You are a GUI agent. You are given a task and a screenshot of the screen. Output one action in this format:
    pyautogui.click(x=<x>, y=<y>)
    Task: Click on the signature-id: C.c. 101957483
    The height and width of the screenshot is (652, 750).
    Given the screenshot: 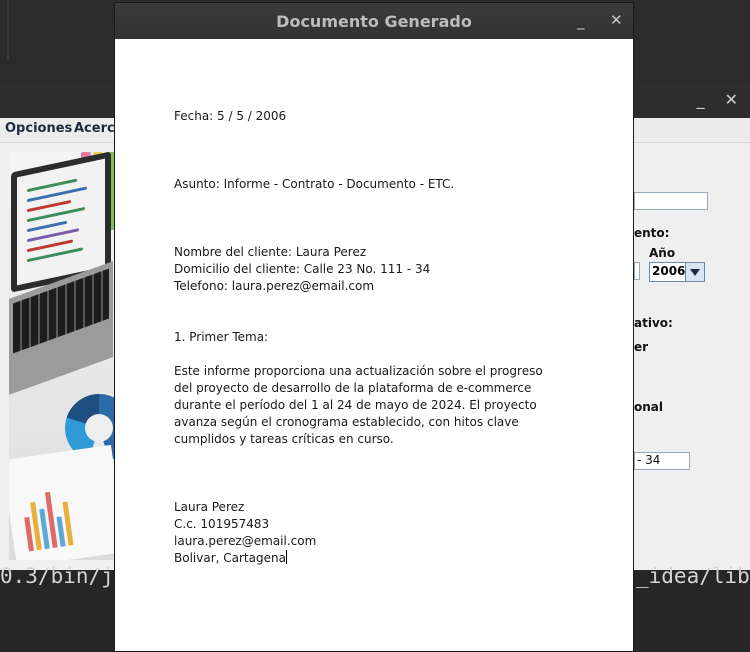 What is the action you would take?
    pyautogui.click(x=222, y=524)
    